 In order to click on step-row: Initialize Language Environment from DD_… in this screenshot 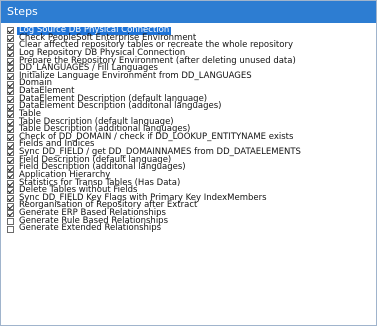, I will do `click(191, 75)`.